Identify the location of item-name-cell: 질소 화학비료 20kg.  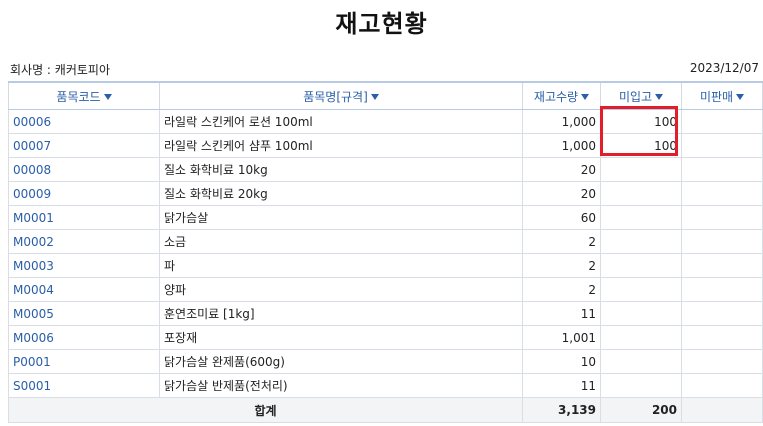
(341, 193).